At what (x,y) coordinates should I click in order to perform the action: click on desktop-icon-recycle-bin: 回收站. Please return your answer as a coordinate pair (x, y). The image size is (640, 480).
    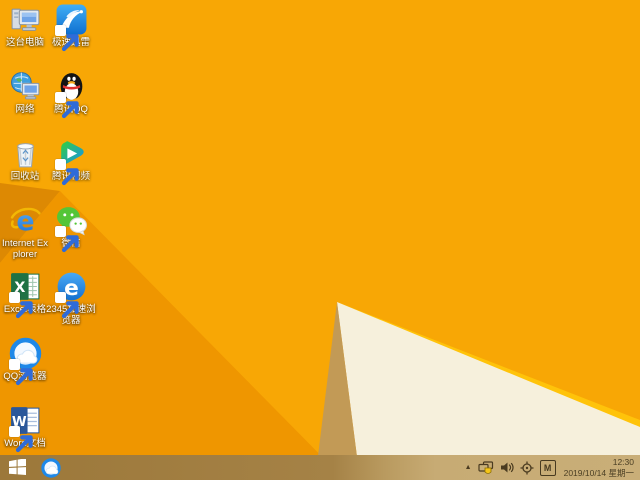
    Looking at the image, I should click on (25, 160).